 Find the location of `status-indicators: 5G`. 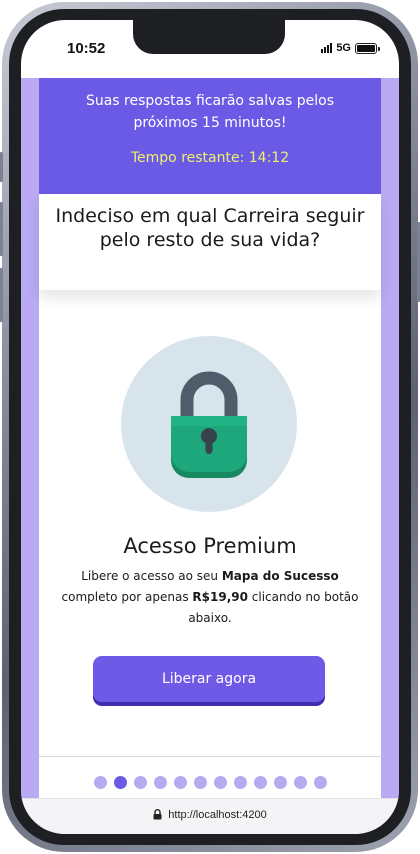

status-indicators: 5G is located at coordinates (350, 48).